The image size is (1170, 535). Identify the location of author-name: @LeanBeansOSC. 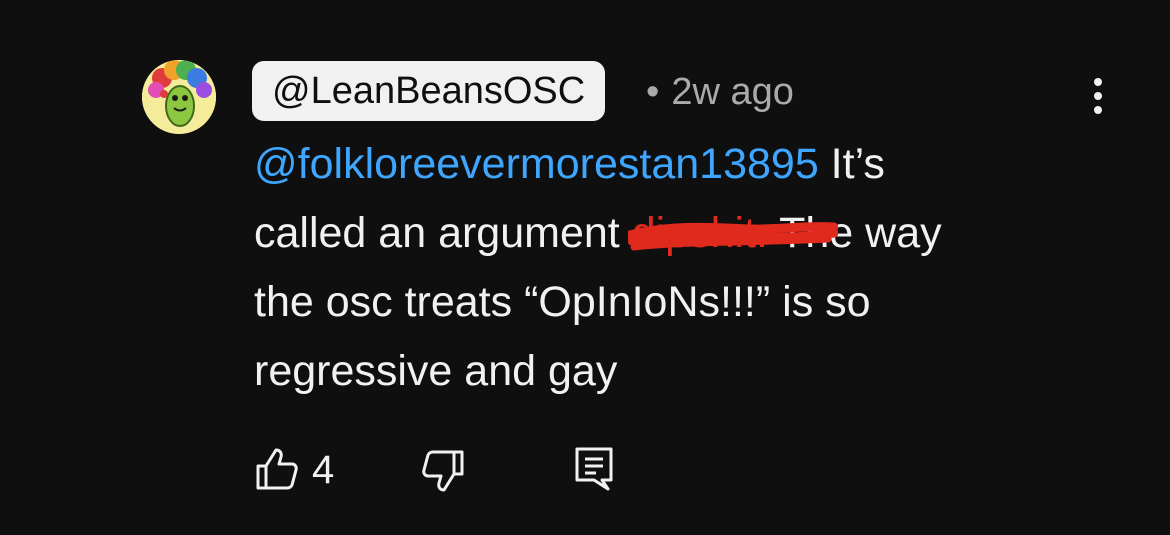
(429, 91).